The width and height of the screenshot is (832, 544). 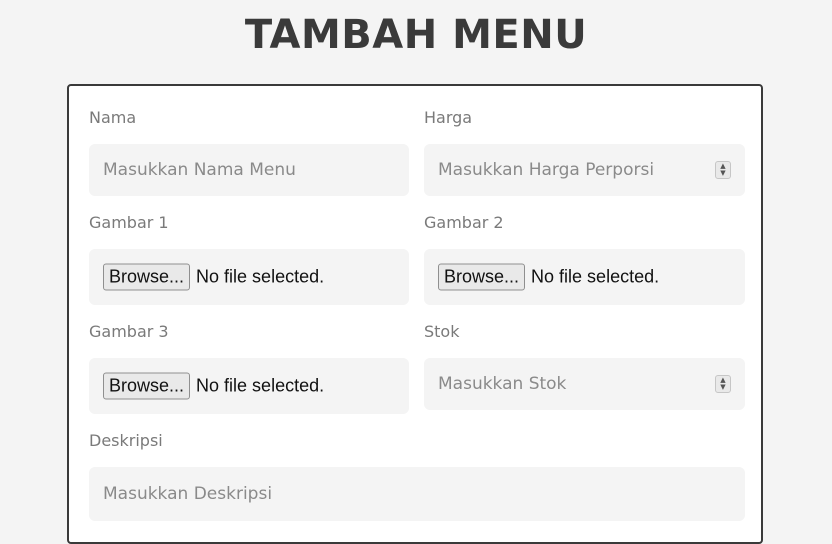 I want to click on nama-field, so click(x=249, y=170).